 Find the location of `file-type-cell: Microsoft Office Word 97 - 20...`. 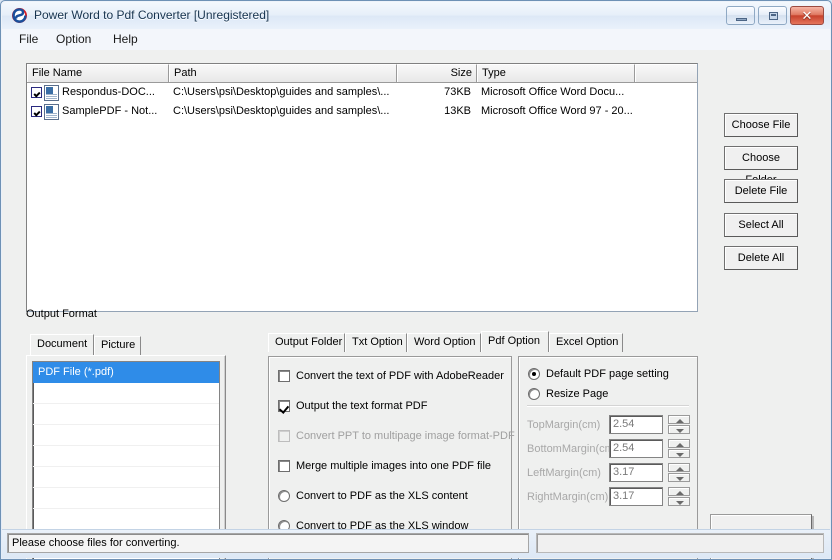

file-type-cell: Microsoft Office Word 97 - 20... is located at coordinates (557, 111).